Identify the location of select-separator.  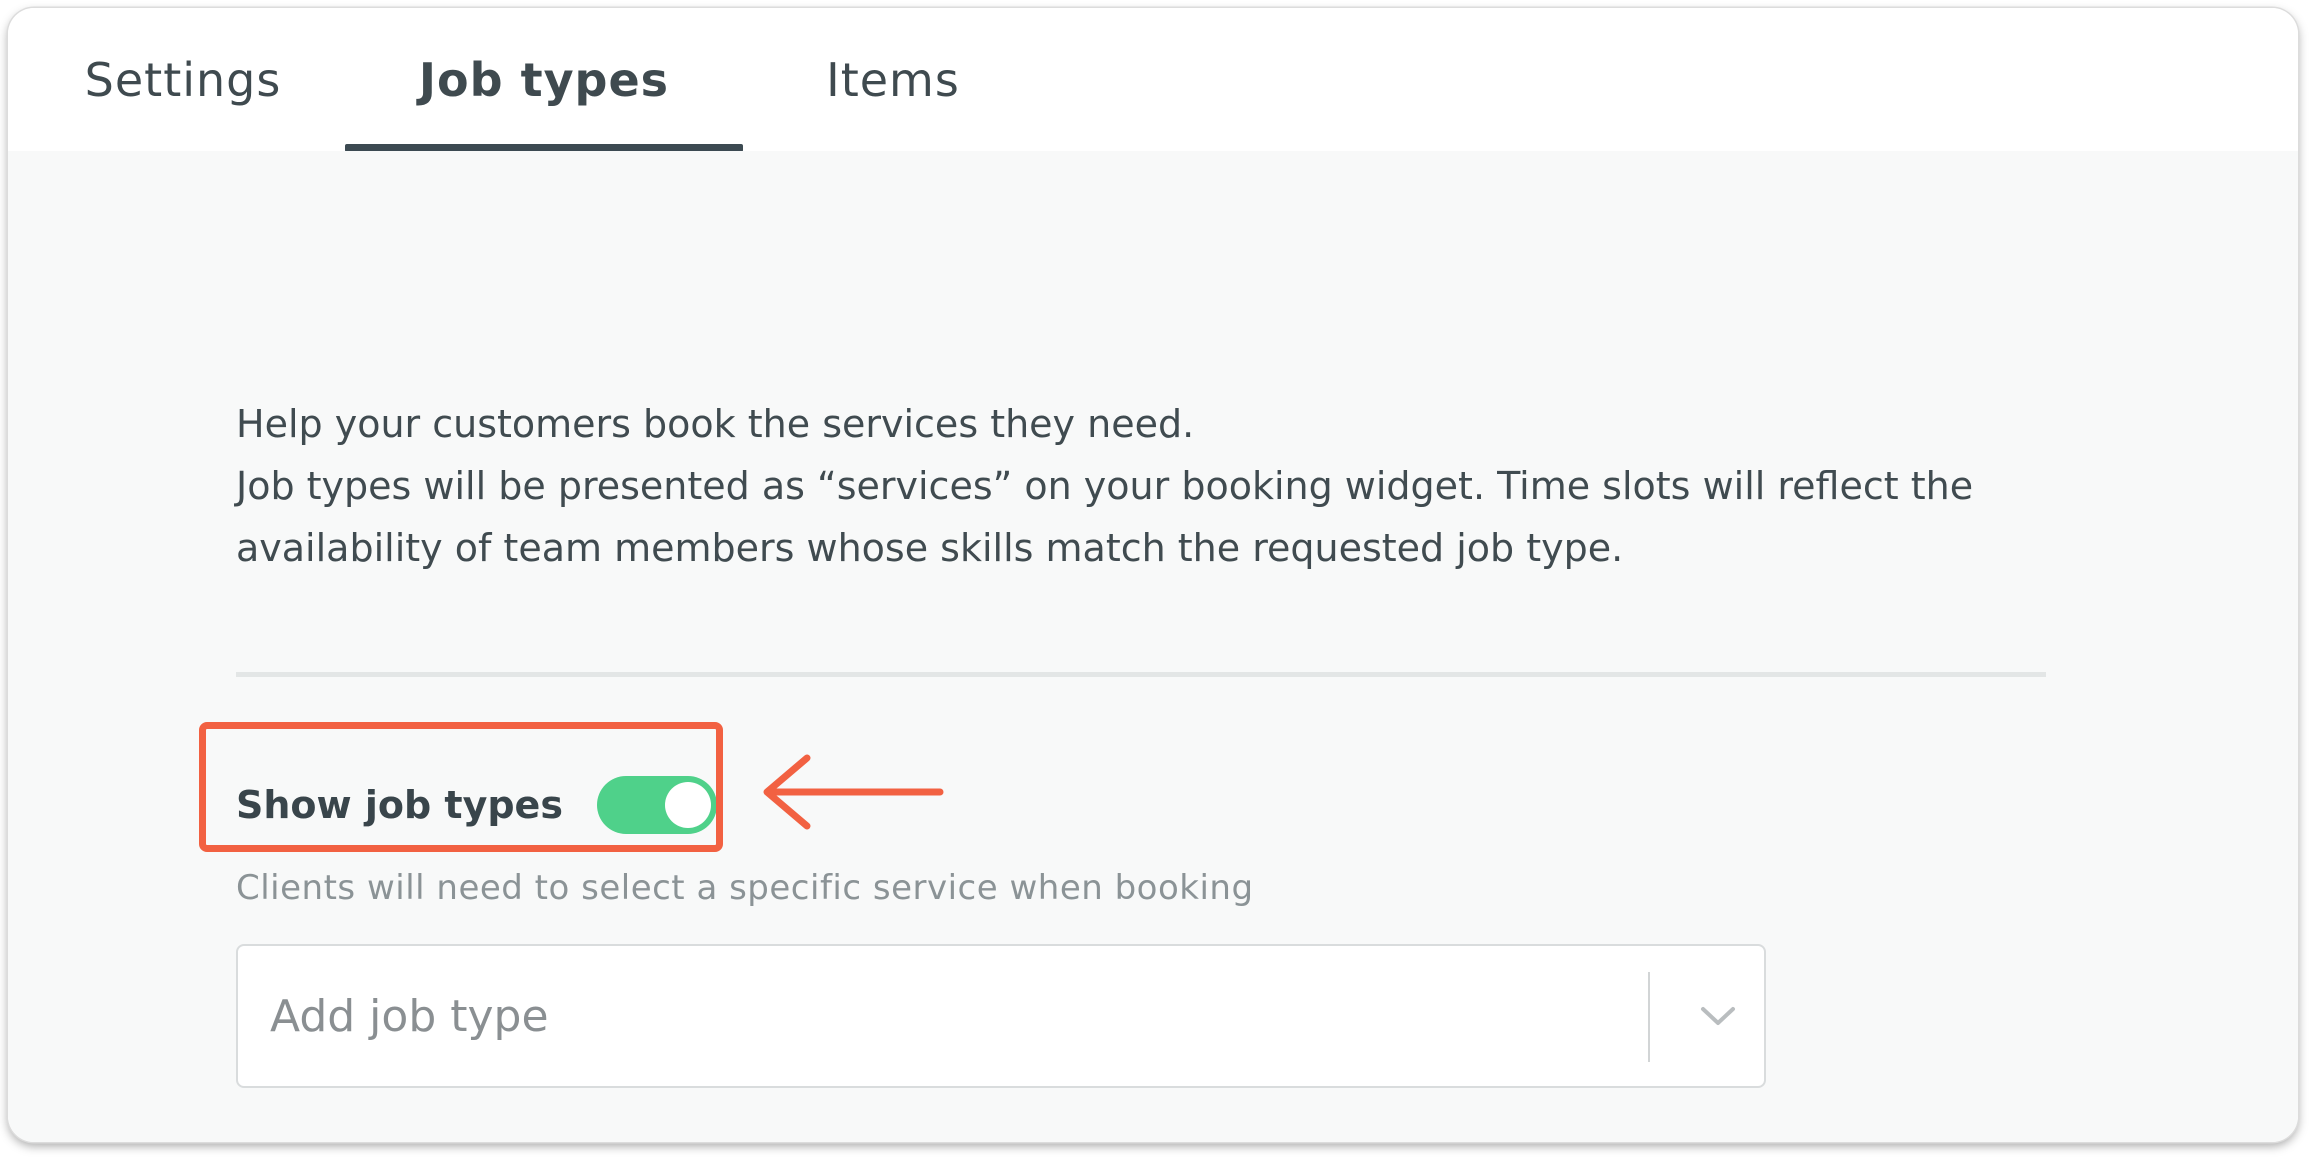
(1649, 1017).